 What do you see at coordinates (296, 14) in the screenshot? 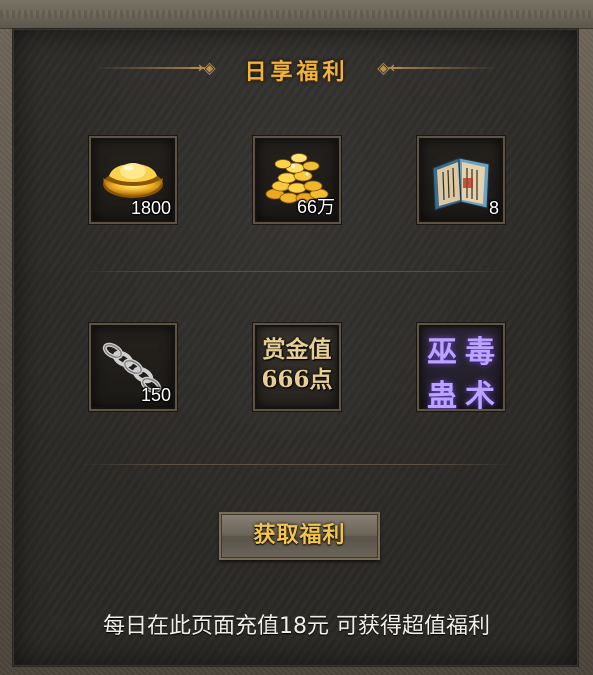
I see `top-frame` at bounding box center [296, 14].